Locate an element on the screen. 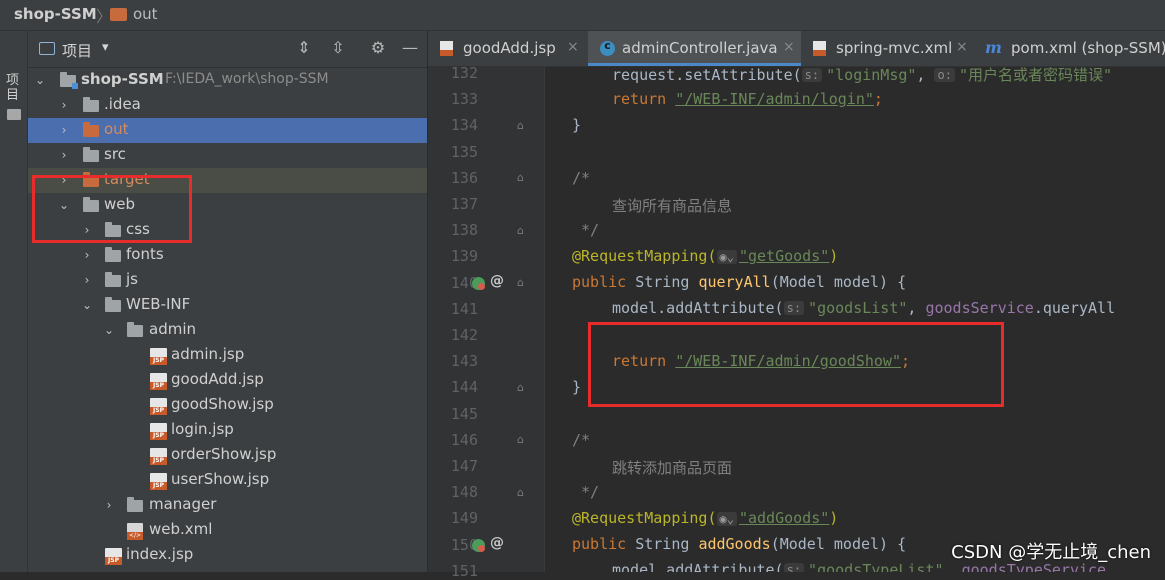  tree-item-js: › js is located at coordinates (227, 280).